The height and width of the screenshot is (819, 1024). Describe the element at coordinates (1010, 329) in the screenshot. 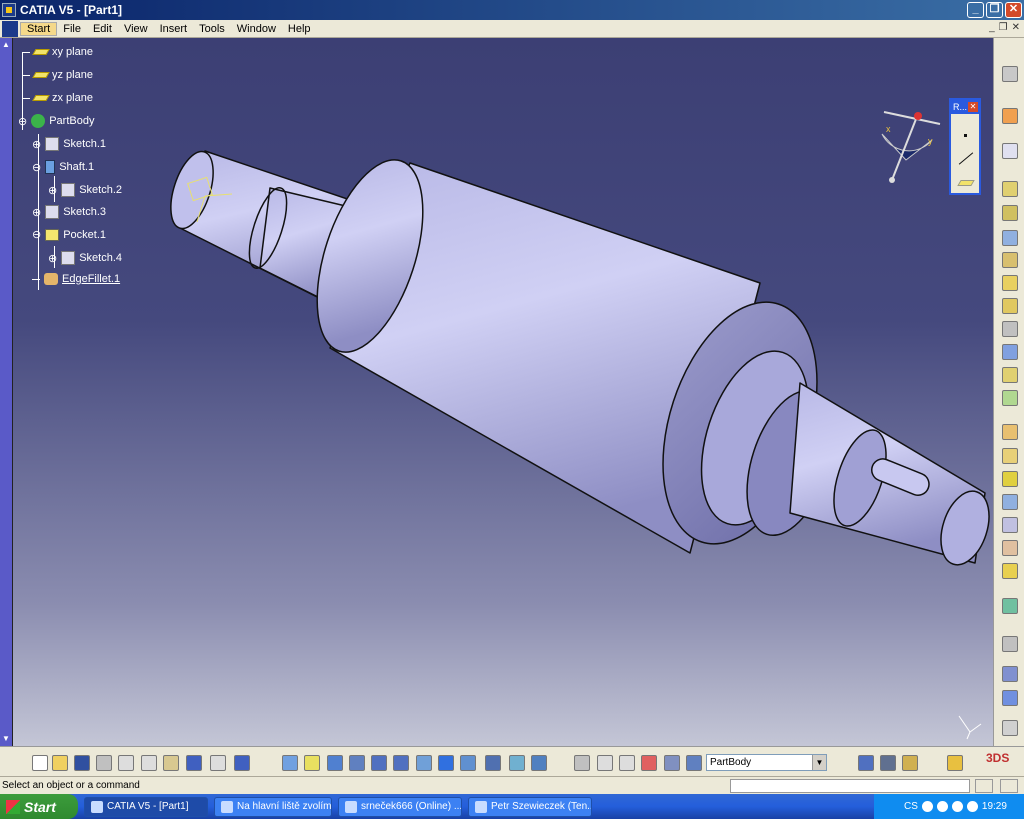

I see `slot-icon` at that location.